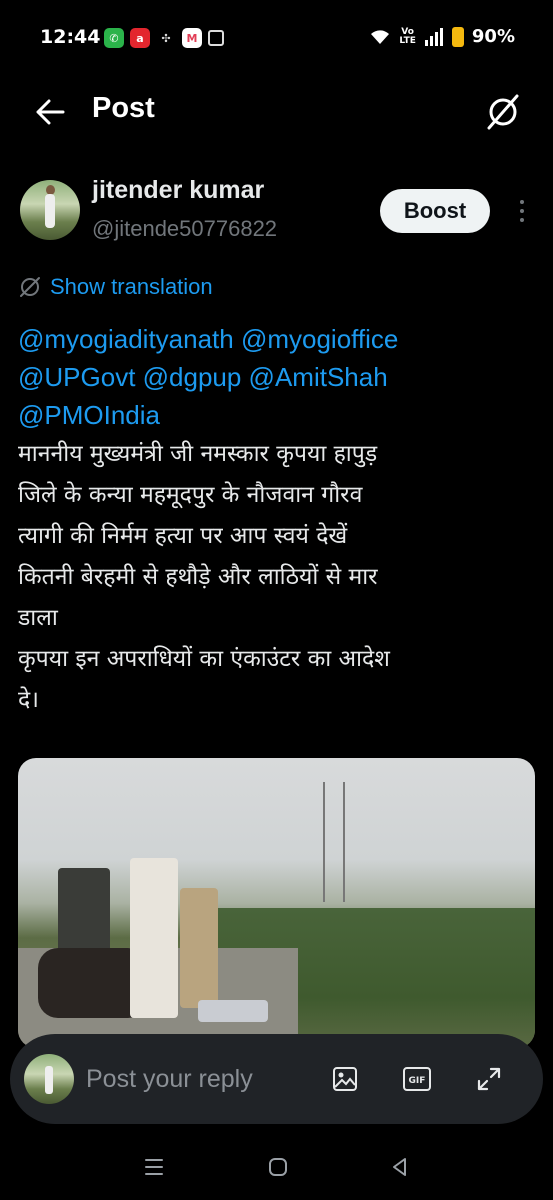  Describe the element at coordinates (435, 211) in the screenshot. I see `boost-button: Boost` at that location.